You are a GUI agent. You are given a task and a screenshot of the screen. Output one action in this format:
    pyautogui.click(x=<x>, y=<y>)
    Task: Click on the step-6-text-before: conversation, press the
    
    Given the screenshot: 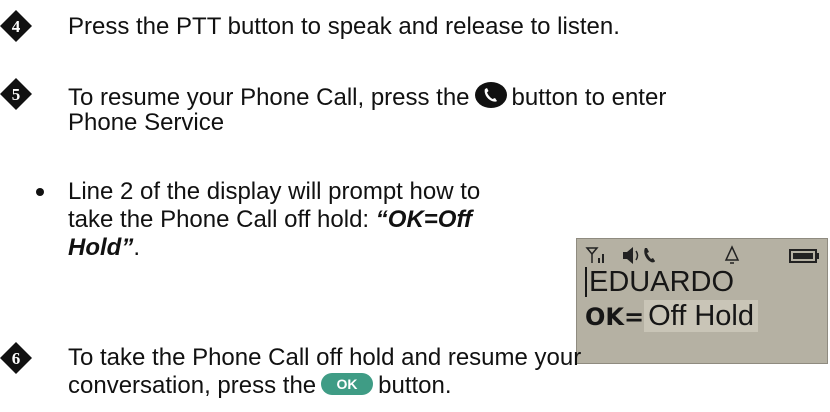 What is the action you would take?
    pyautogui.click(x=192, y=385)
    